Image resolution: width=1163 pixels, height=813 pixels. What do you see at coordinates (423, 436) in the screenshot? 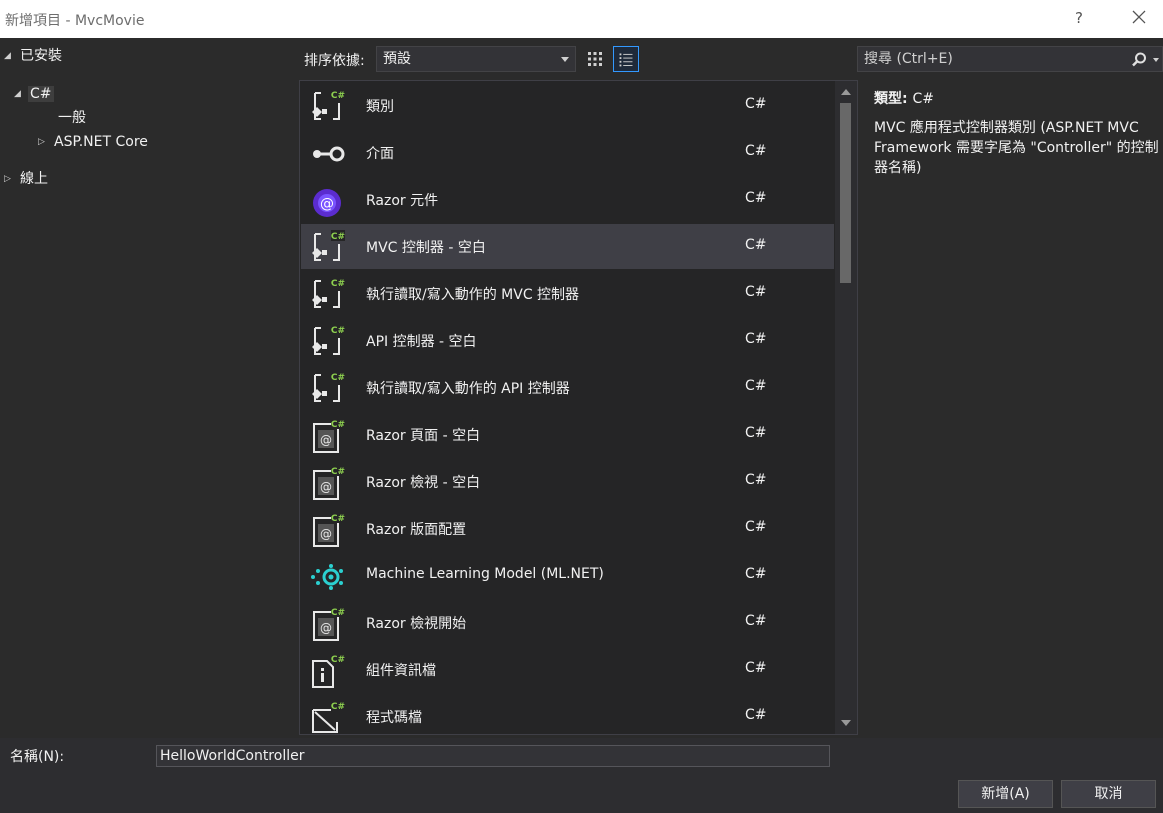
I see `template-name: Razor 頁面 - 空白` at bounding box center [423, 436].